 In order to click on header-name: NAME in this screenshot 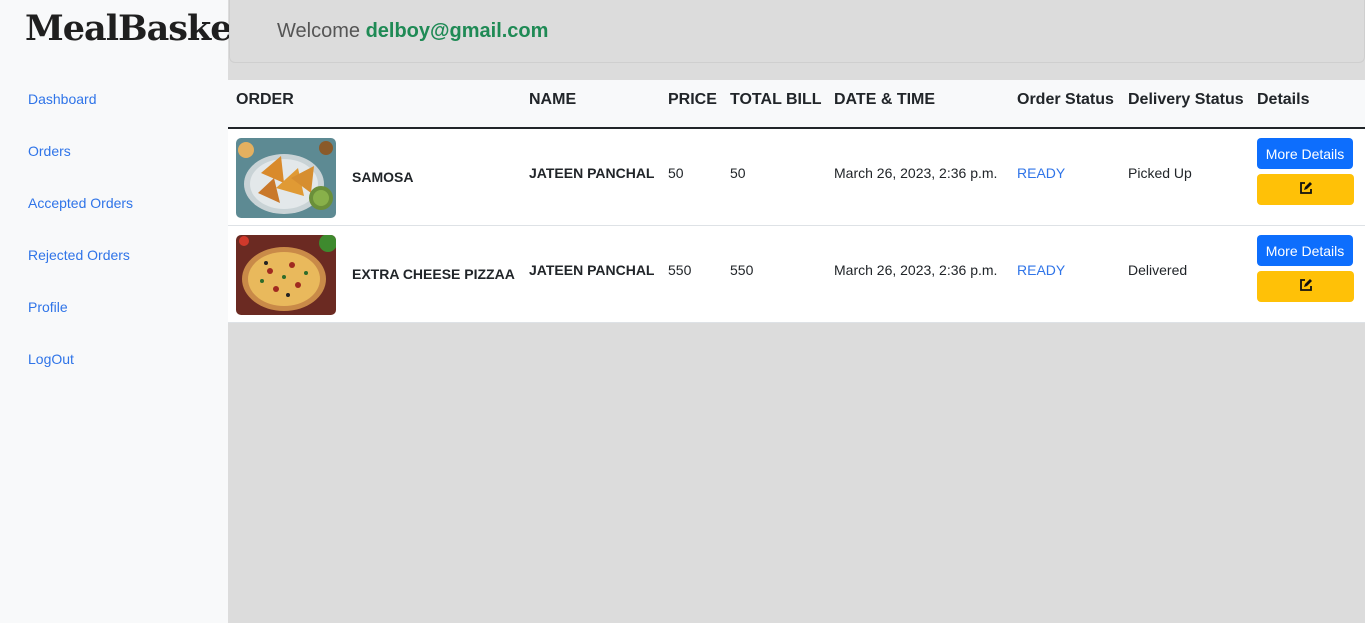, I will do `click(553, 99)`.